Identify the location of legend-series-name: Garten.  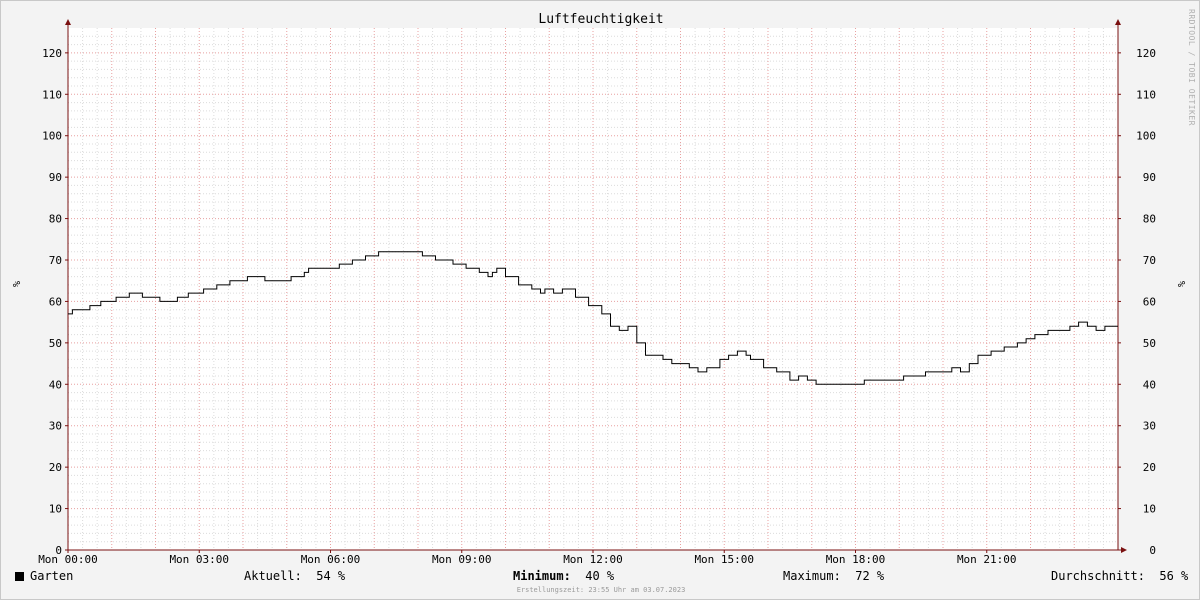
(52, 576).